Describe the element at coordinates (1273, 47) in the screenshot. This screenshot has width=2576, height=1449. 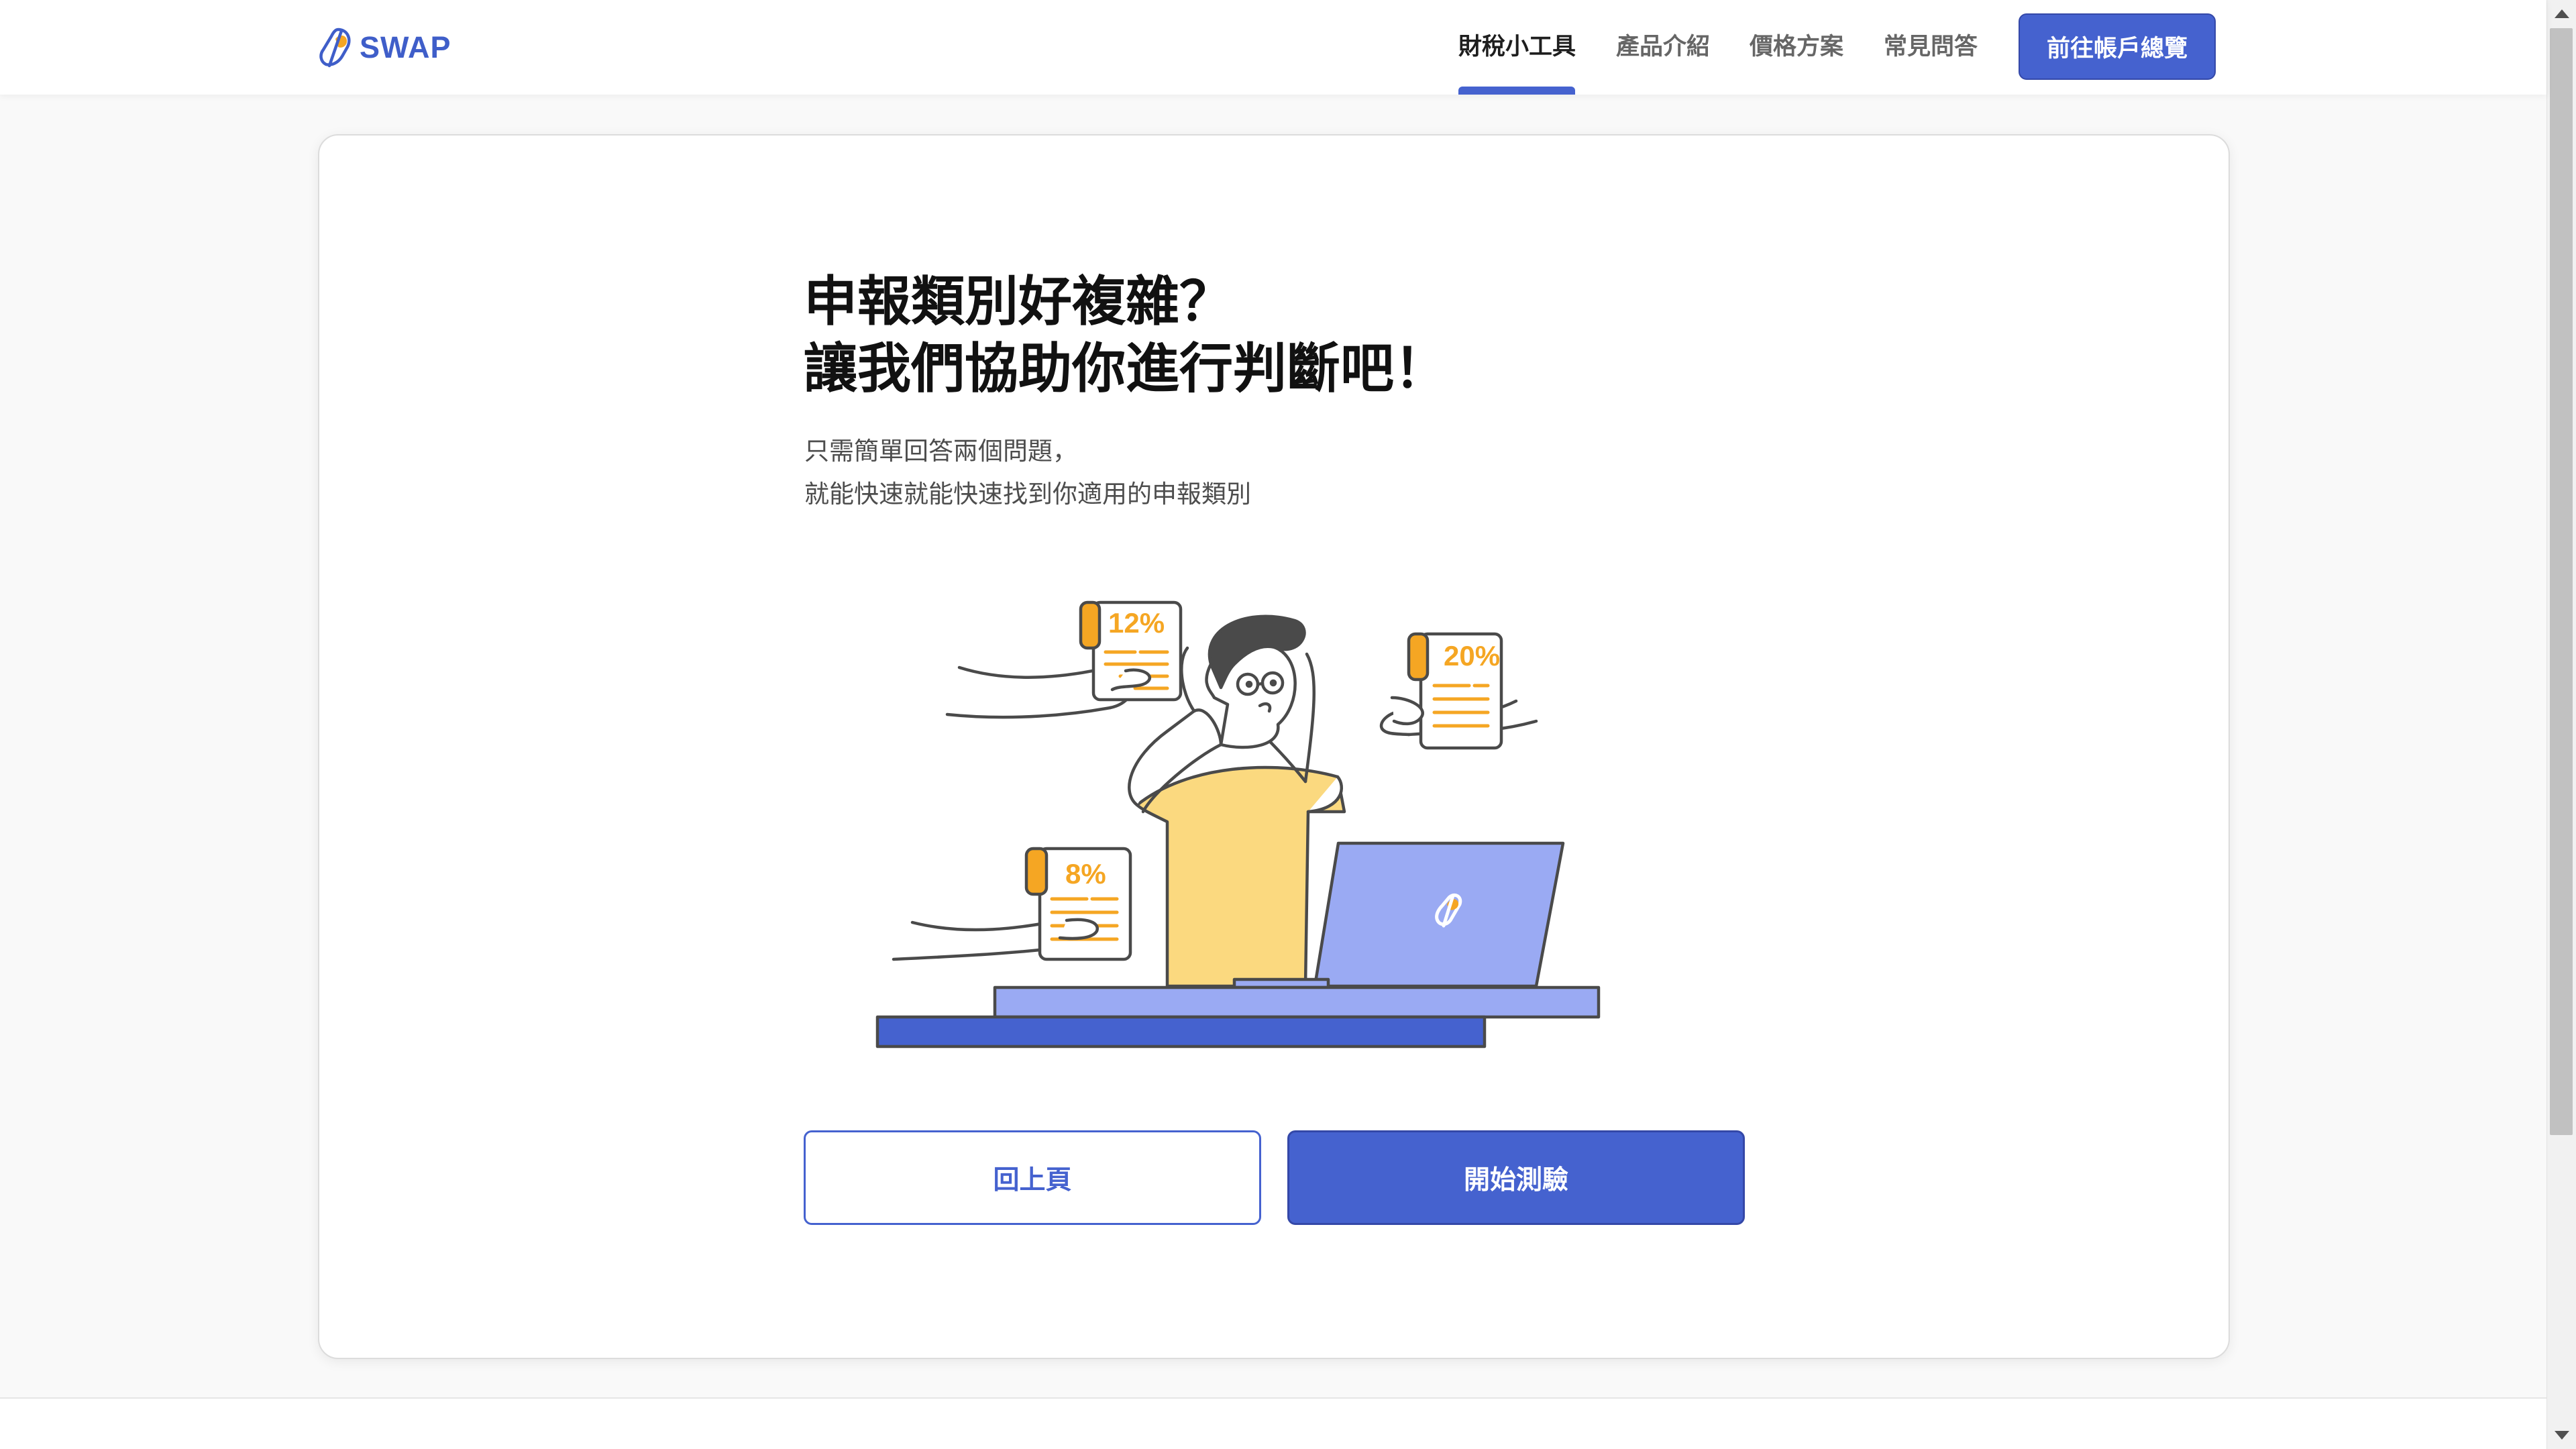
I see `top-navigation-bar: SWAP 財稅小工具 產品介紹 價格方案 常見問答 前往帳戶總覽` at that location.